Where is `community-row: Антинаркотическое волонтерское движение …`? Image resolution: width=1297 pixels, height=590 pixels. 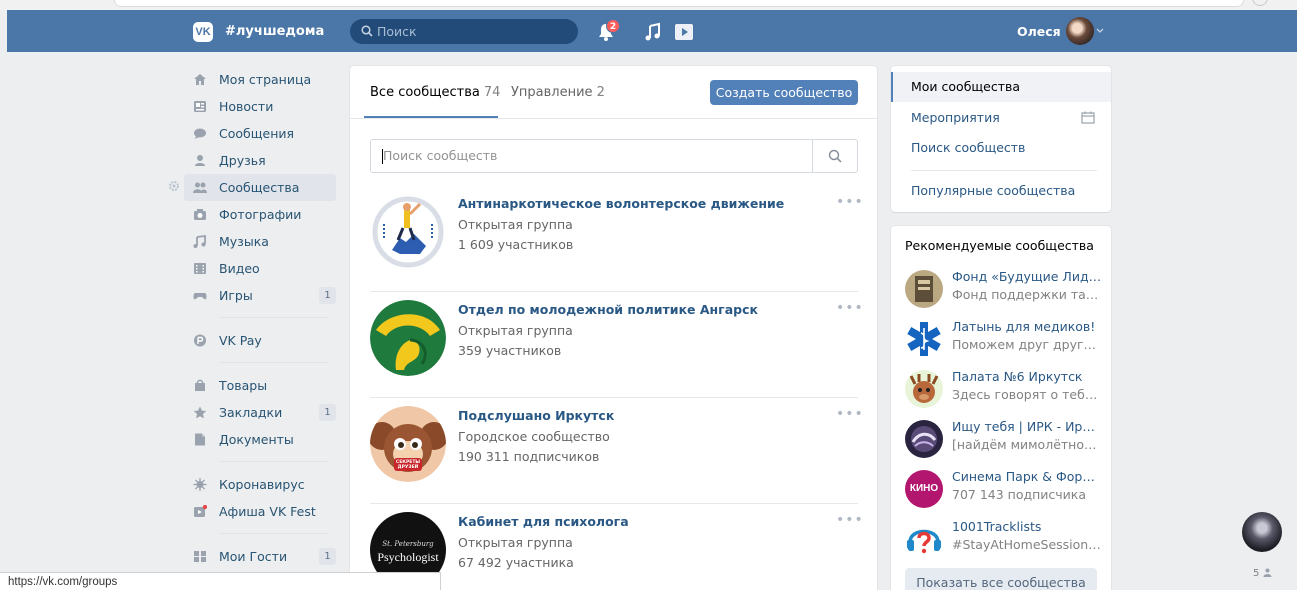
community-row: Антинаркотическое волонтерское движение … is located at coordinates (616, 239).